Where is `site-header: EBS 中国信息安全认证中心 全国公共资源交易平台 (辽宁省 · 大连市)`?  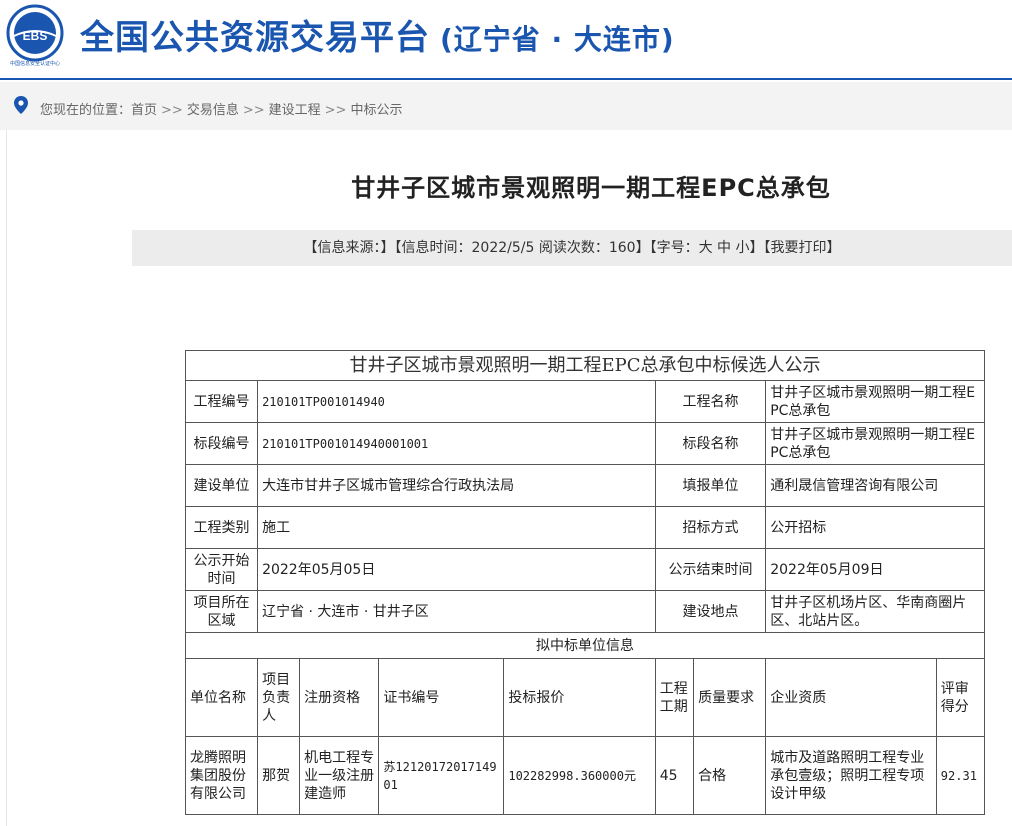
site-header: EBS 中国信息安全认证中心 全国公共资源交易平台 (辽宁省 · 大连市) is located at coordinates (506, 40).